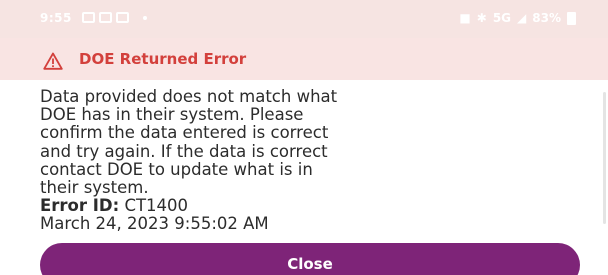  Describe the element at coordinates (105, 17) in the screenshot. I see `message-notification-icon` at that location.